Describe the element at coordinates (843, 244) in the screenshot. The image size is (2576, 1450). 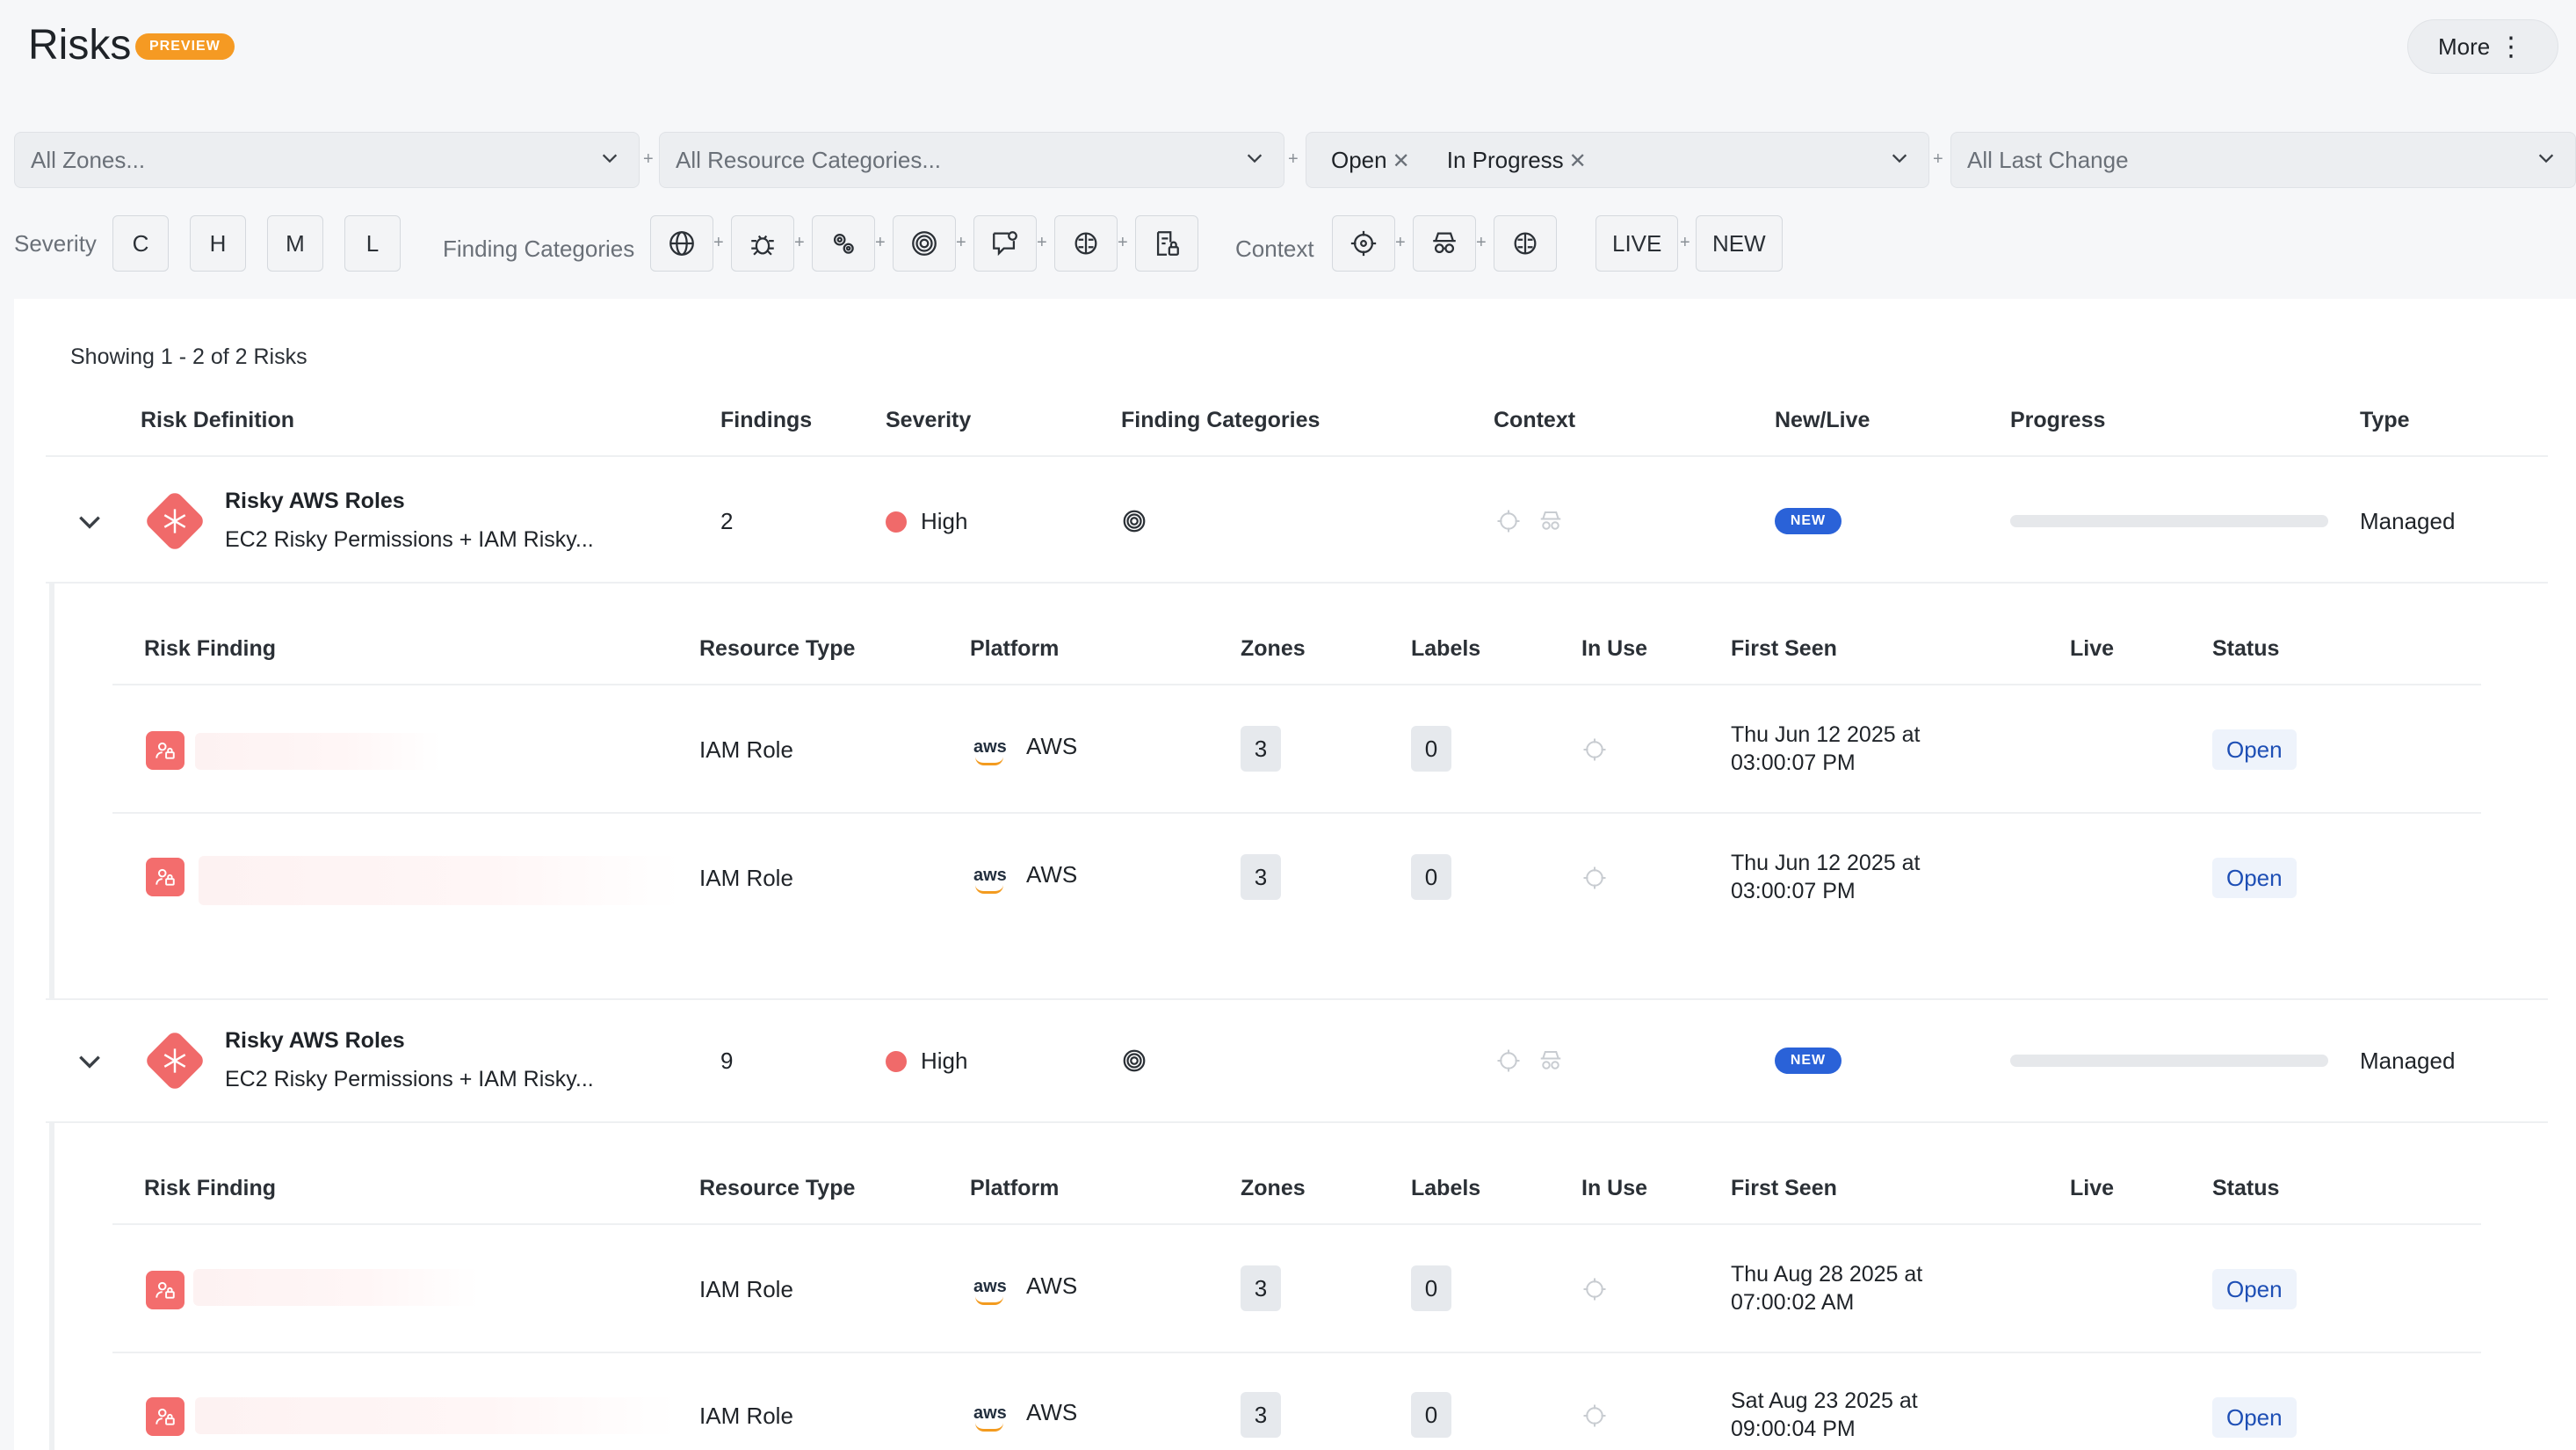
I see `gears-toggle` at that location.